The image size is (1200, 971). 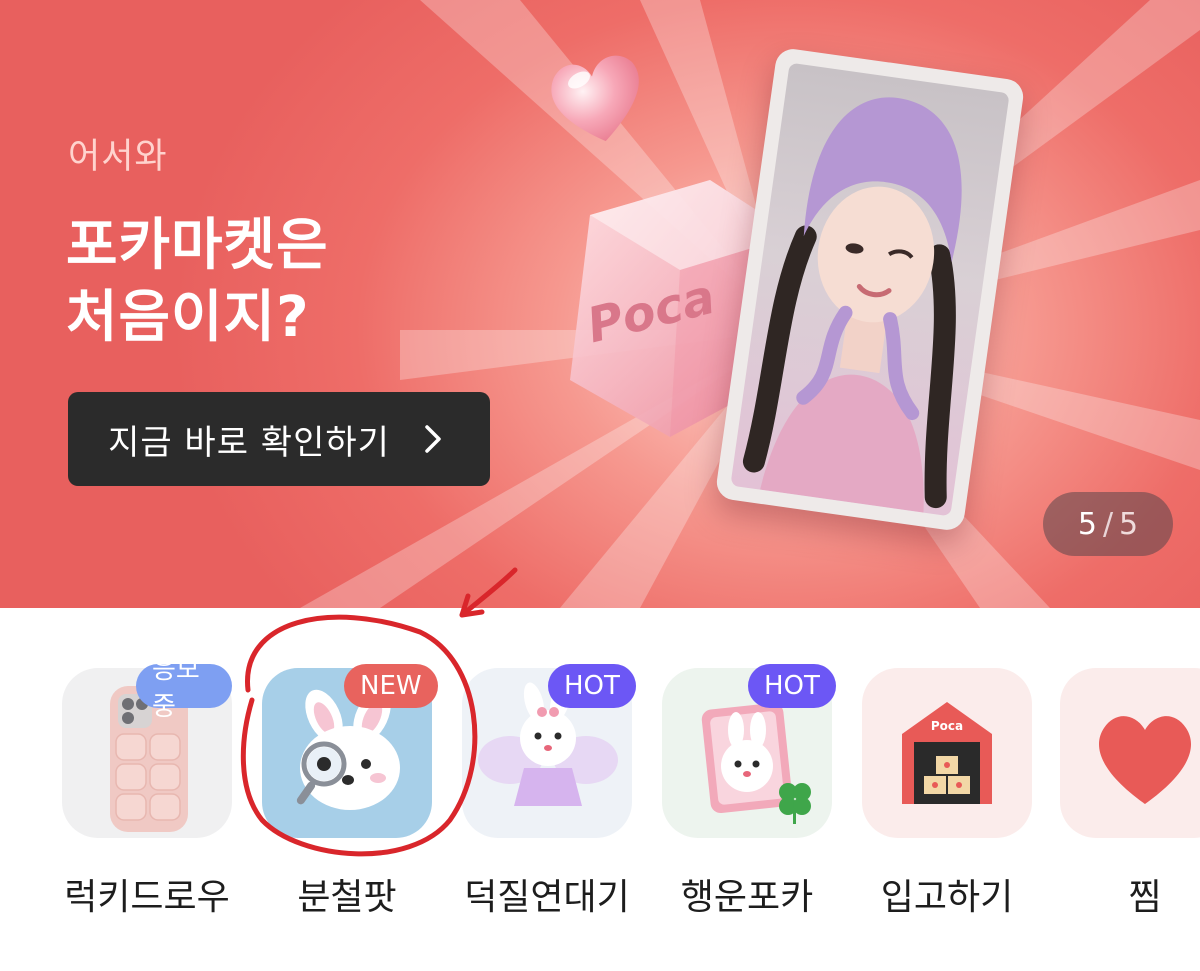 I want to click on category-label: 덕질연대기, so click(x=547, y=897).